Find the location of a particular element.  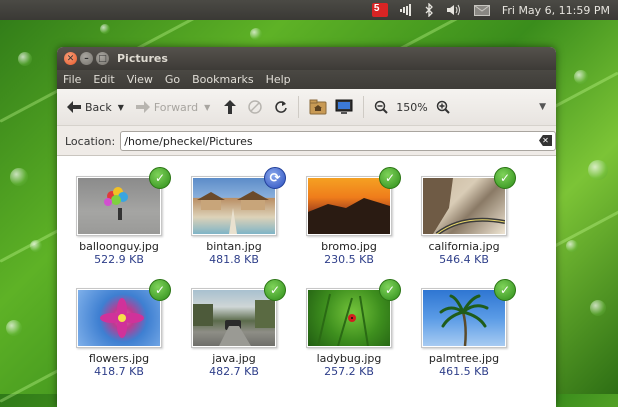

file-item: ⟳ bintan.jpg 481.8 KB is located at coordinates (234, 216).